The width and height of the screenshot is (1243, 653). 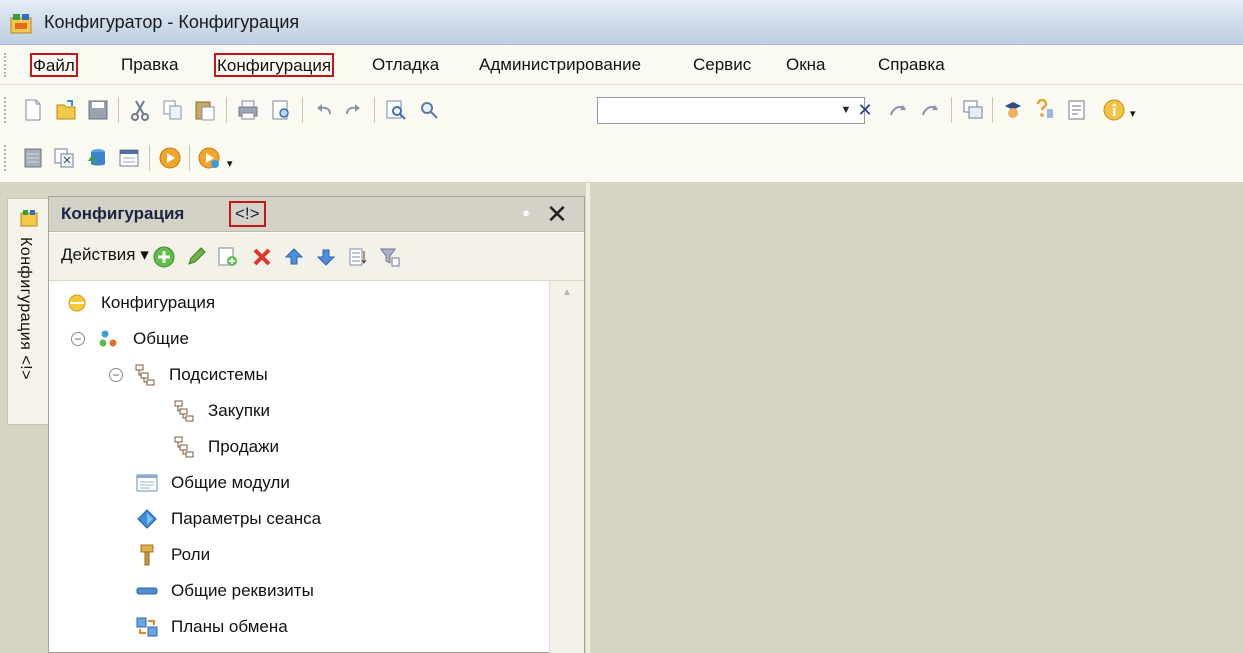 I want to click on session-param-icon, so click(x=147, y=519).